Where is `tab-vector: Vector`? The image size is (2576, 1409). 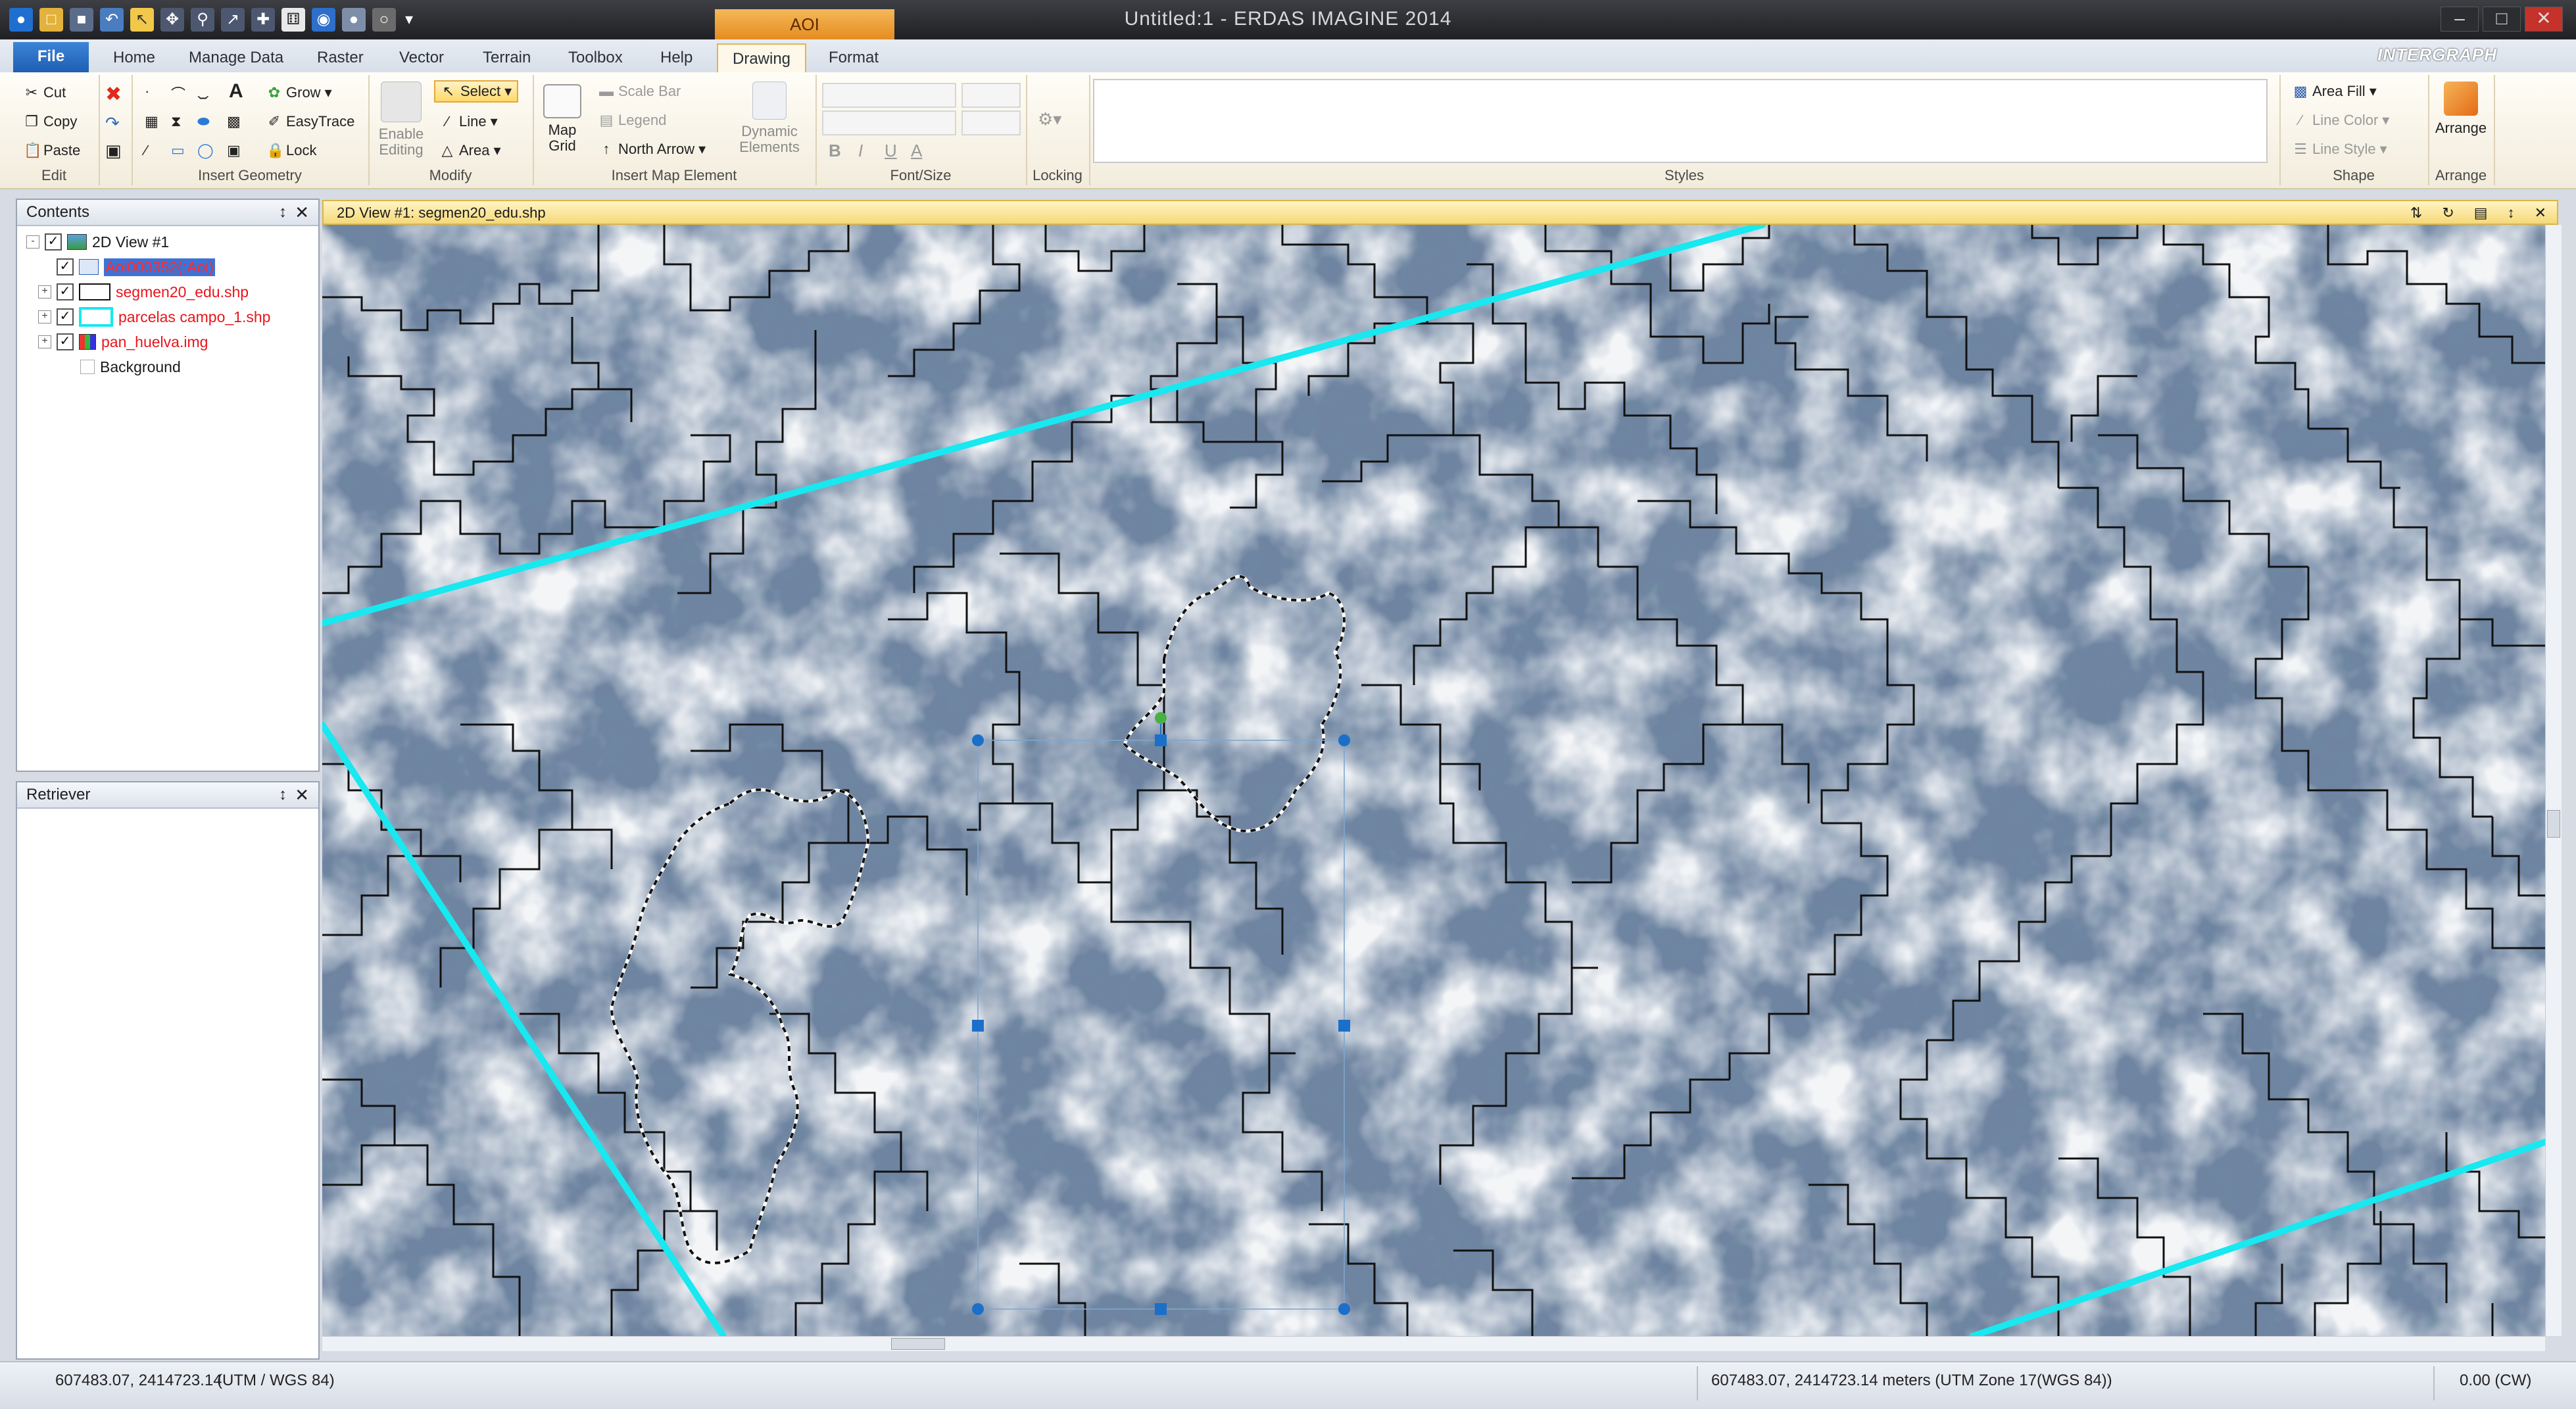
tab-vector: Vector is located at coordinates (421, 57).